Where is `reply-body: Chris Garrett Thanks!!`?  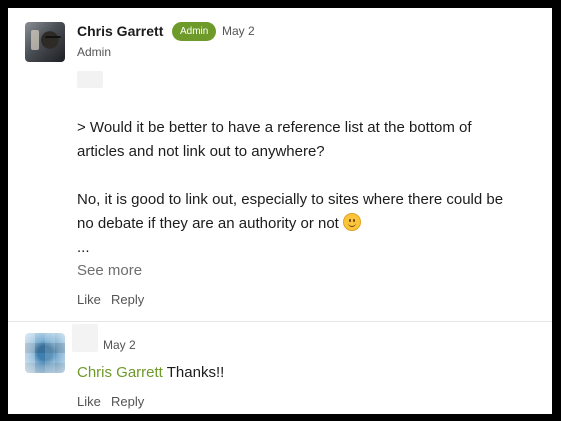
reply-body: Chris Garrett Thanks!! is located at coordinates (150, 373).